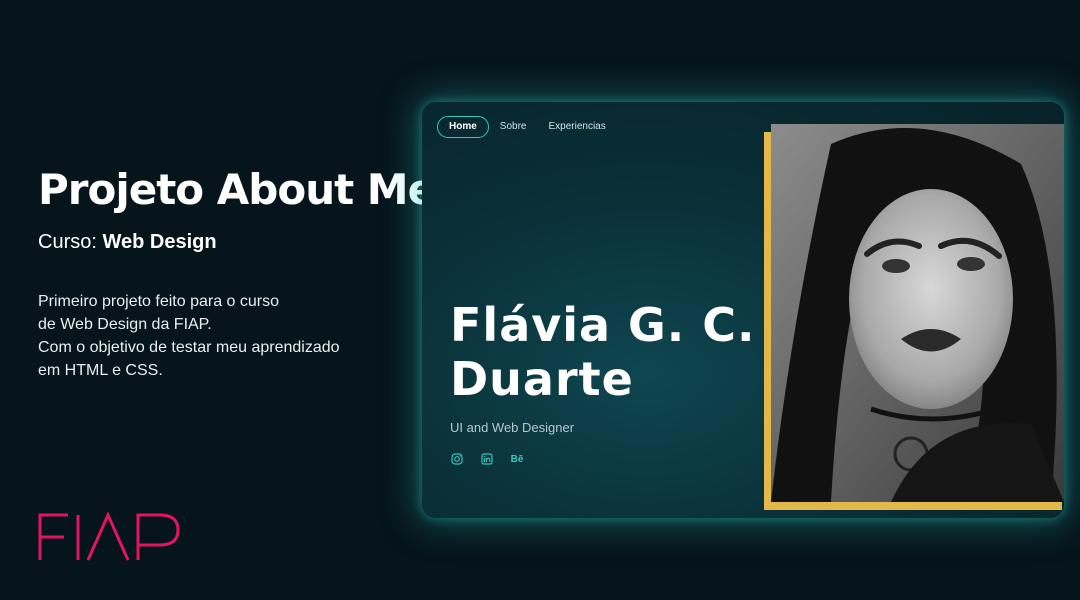 This screenshot has width=1080, height=600. What do you see at coordinates (100, 370) in the screenshot?
I see `description-line: em HTML e CSS.` at bounding box center [100, 370].